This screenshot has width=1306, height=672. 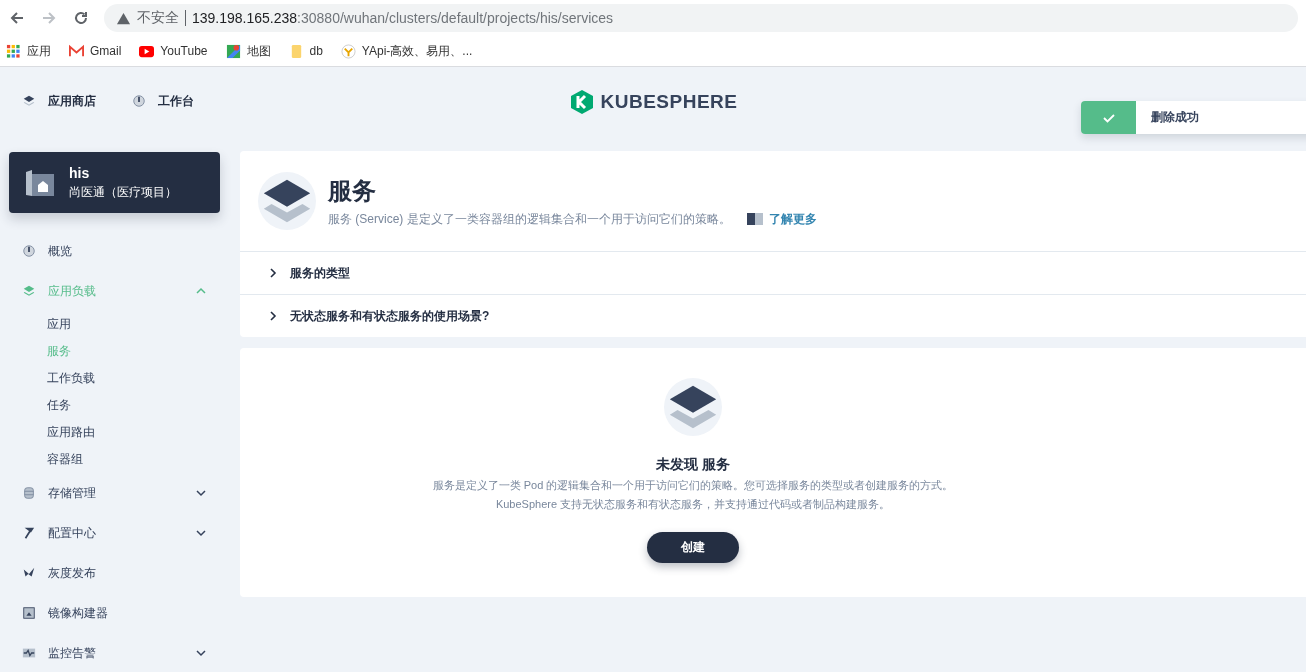 What do you see at coordinates (120, 378) in the screenshot?
I see `nav-subitem: 工作负载` at bounding box center [120, 378].